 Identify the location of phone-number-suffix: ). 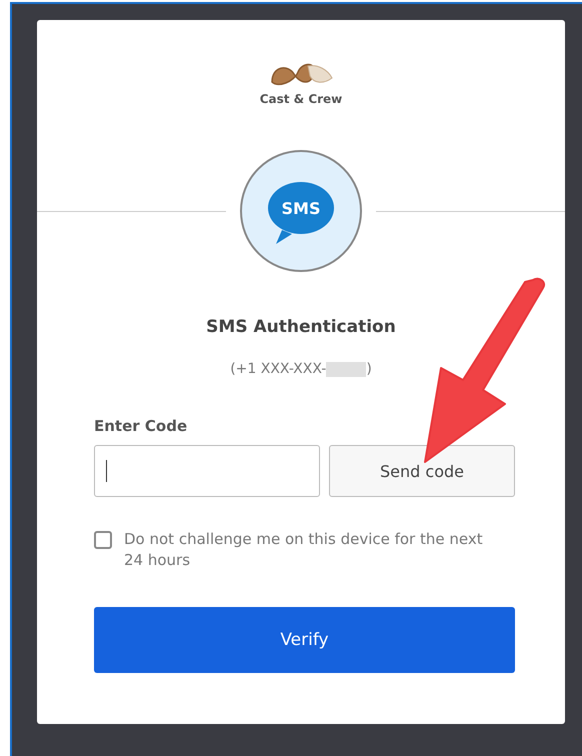
(369, 369).